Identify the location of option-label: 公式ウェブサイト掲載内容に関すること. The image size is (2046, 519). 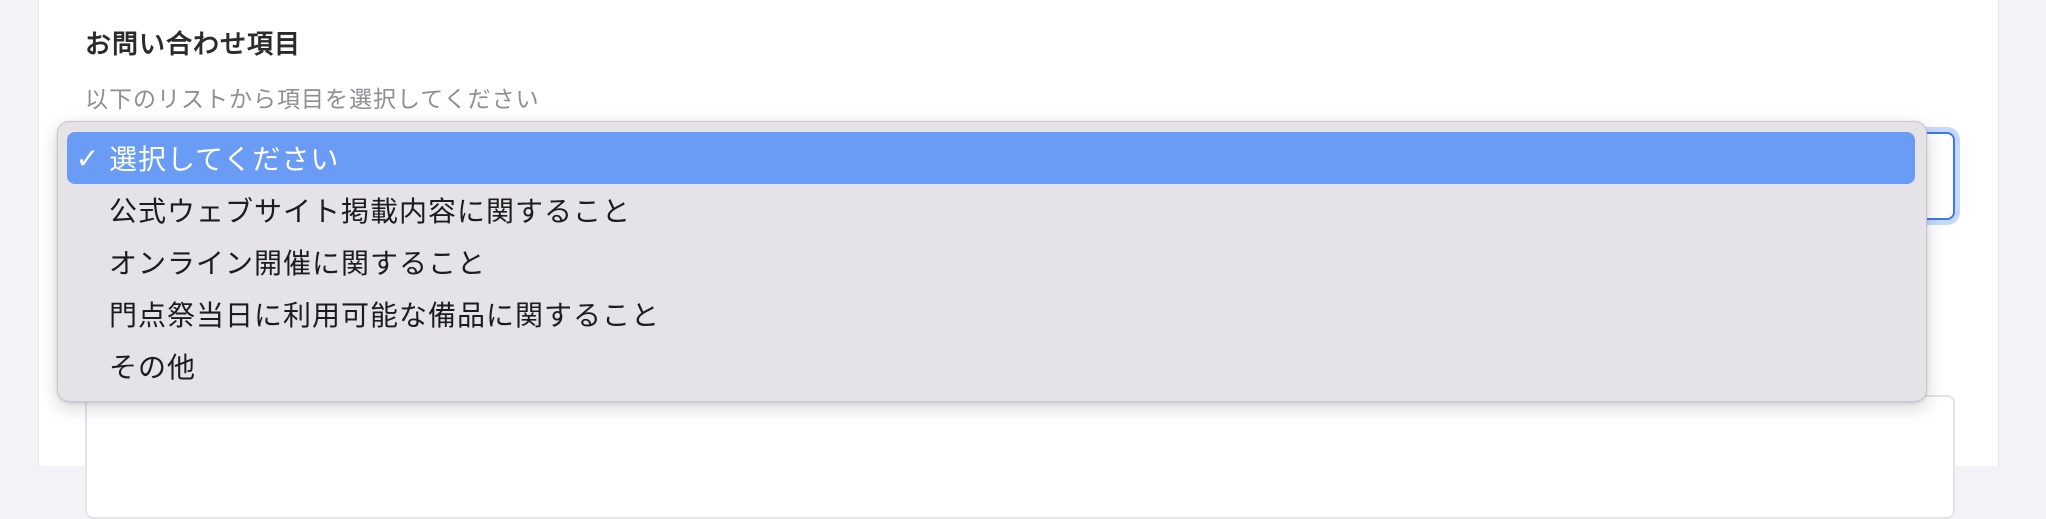
(370, 211).